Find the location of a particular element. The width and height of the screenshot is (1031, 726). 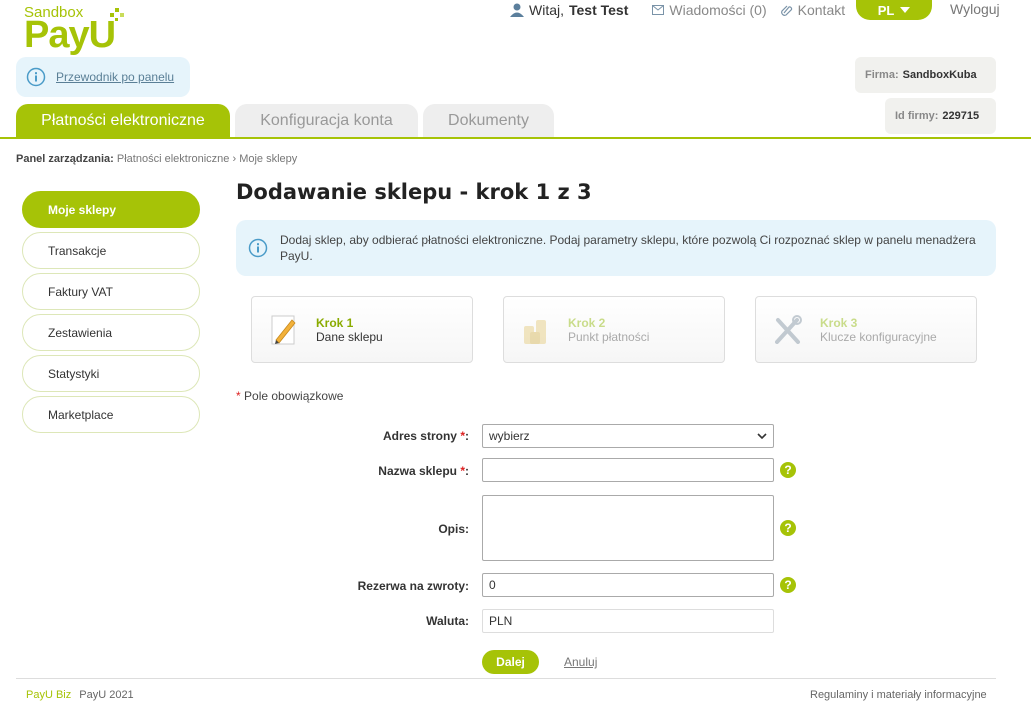

firm-name-box: Firma: SandboxKuba is located at coordinates (925, 75).